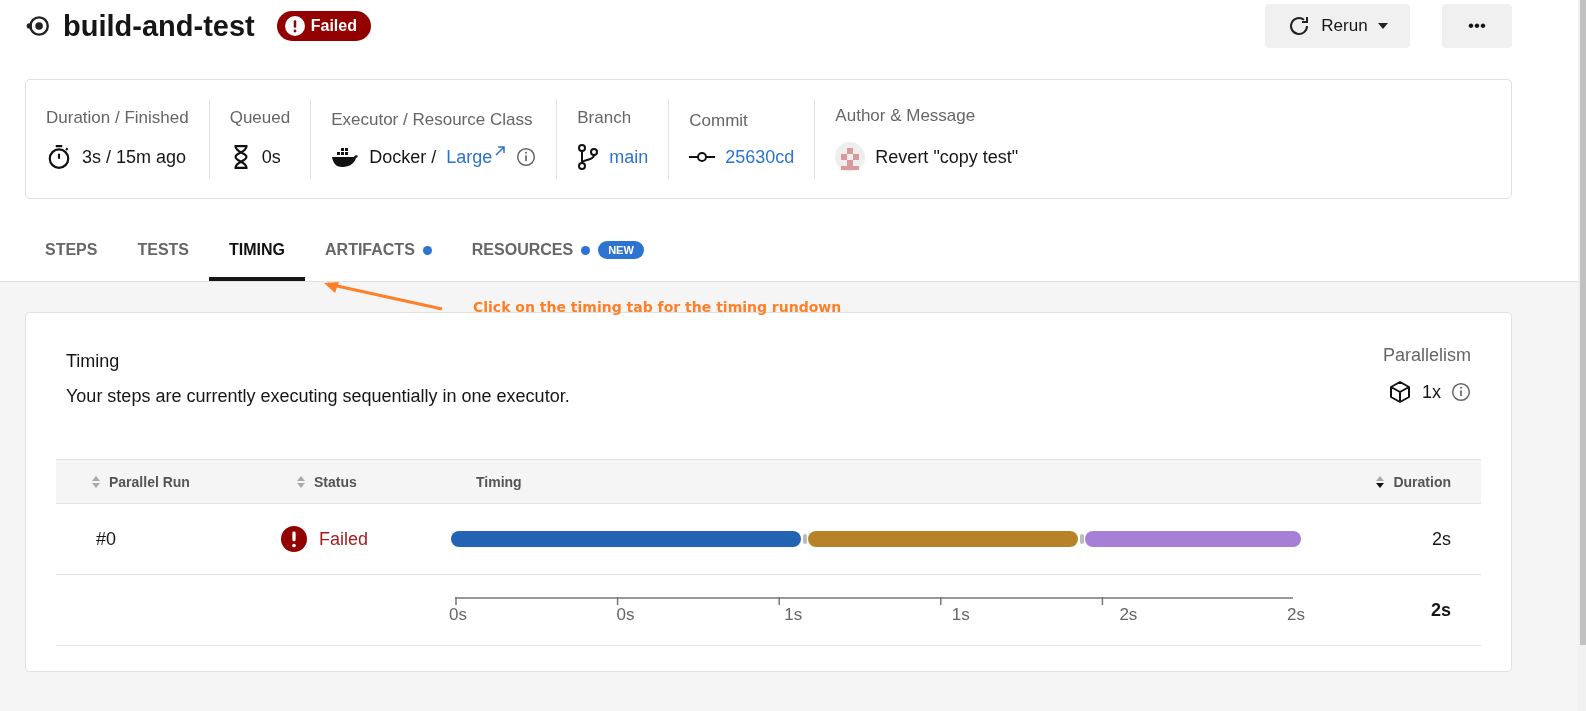 The width and height of the screenshot is (1586, 711). I want to click on sort-icon, so click(1380, 481).